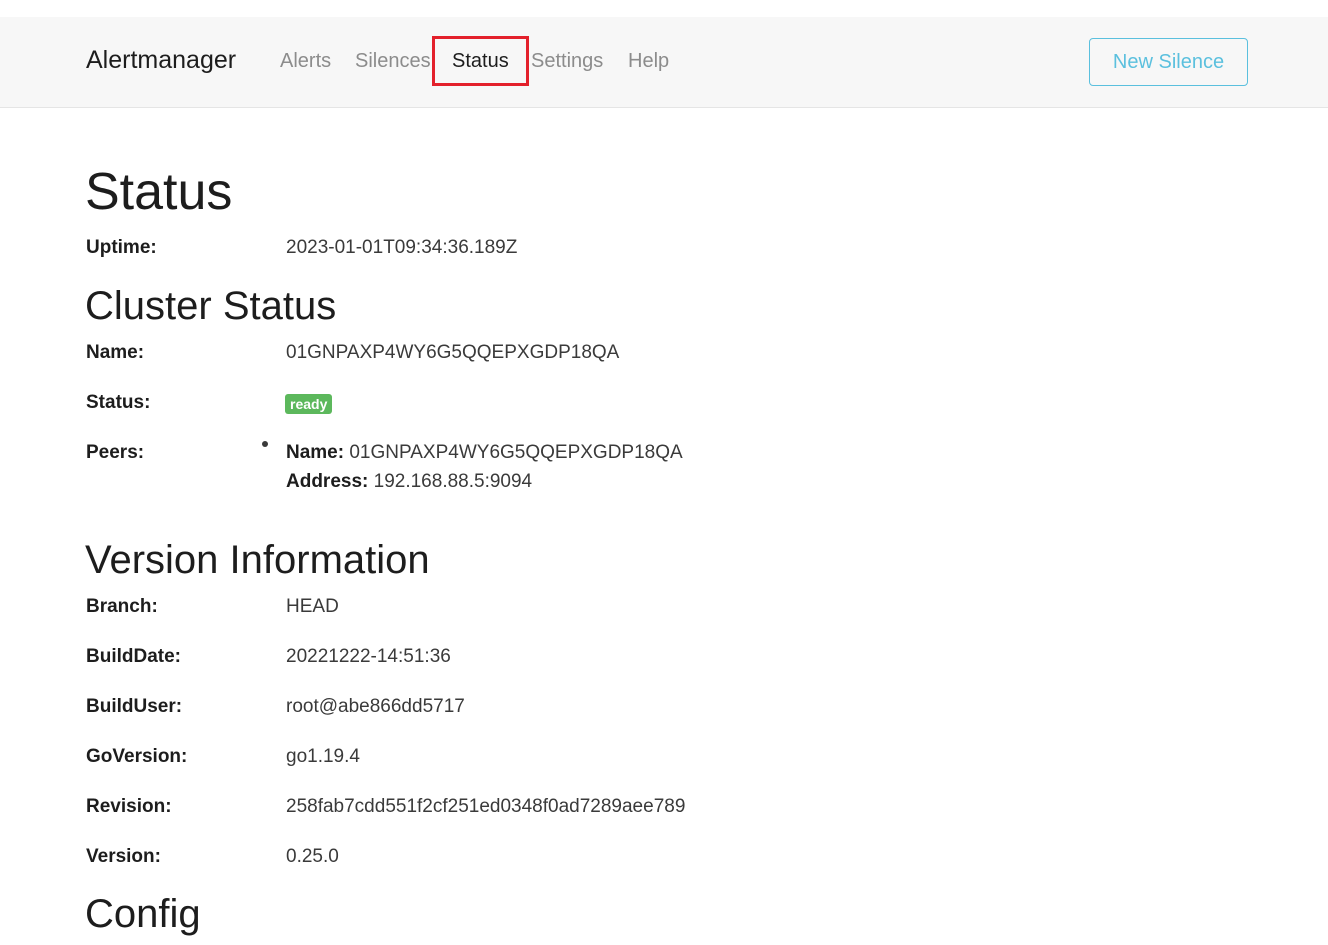 This screenshot has height=945, width=1328. I want to click on list-bullet-icon, so click(265, 444).